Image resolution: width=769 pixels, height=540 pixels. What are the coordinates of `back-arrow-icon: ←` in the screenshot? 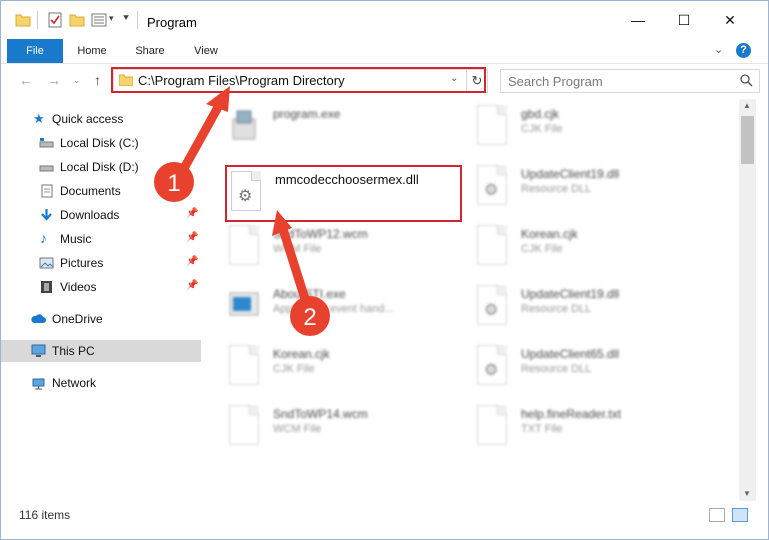 It's located at (26, 80).